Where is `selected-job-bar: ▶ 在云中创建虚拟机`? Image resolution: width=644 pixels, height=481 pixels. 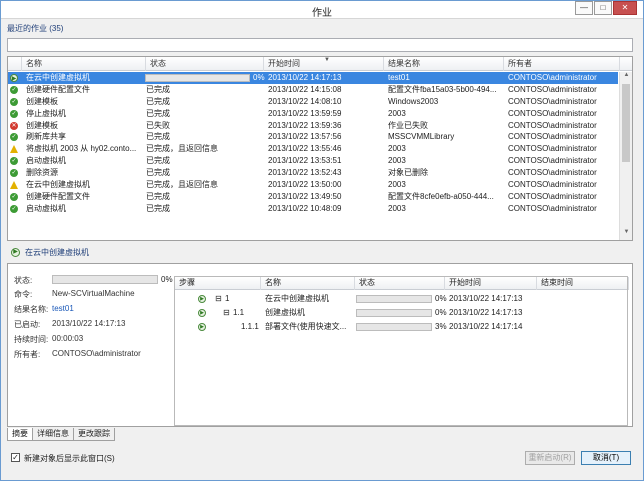 selected-job-bar: ▶ 在云中创建虚拟机 is located at coordinates (320, 252).